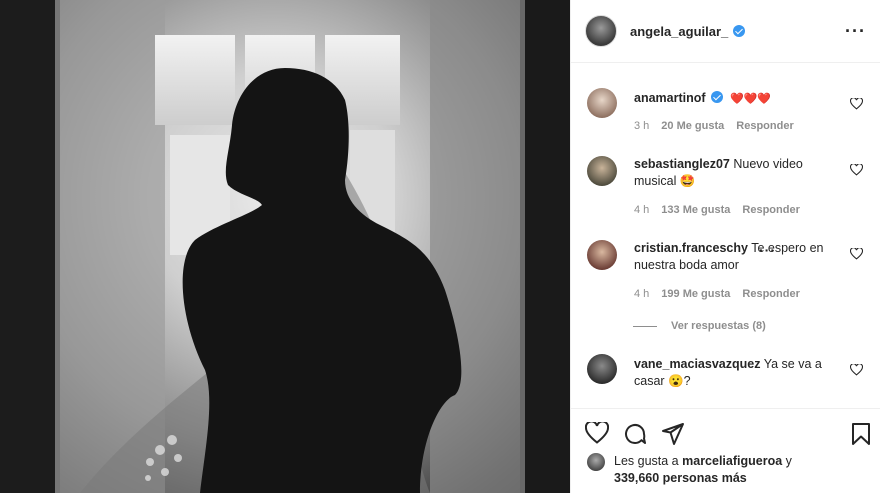 Image resolution: width=880 pixels, height=493 pixels. I want to click on likes-prefix: Les gusta a, so click(646, 461).